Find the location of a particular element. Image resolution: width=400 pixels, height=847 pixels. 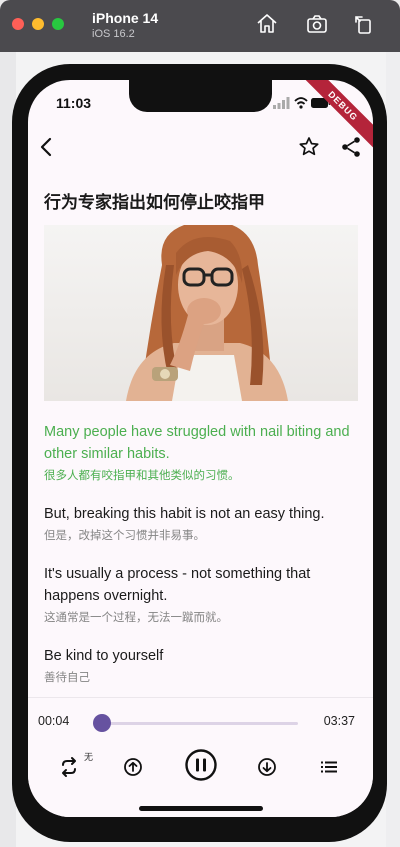

favorite-button is located at coordinates (309, 147).